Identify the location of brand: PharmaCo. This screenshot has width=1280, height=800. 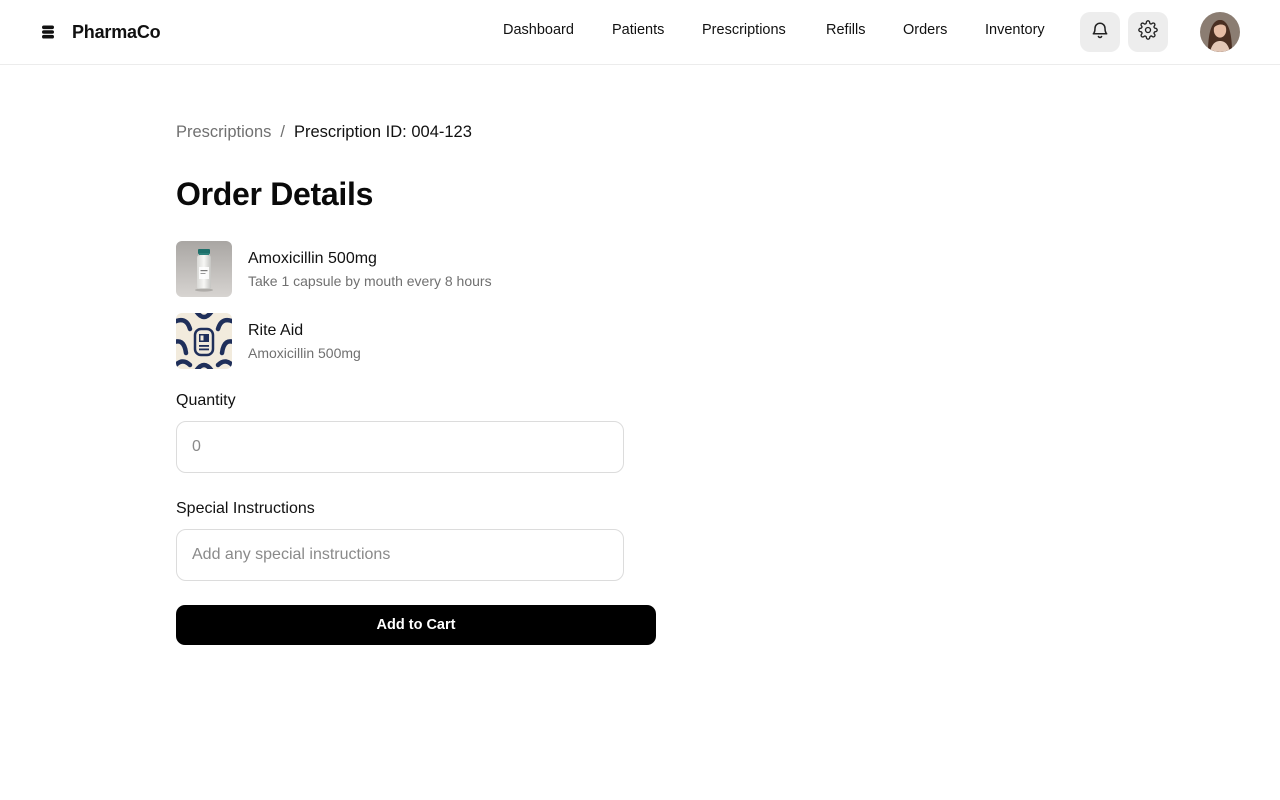
(99, 32).